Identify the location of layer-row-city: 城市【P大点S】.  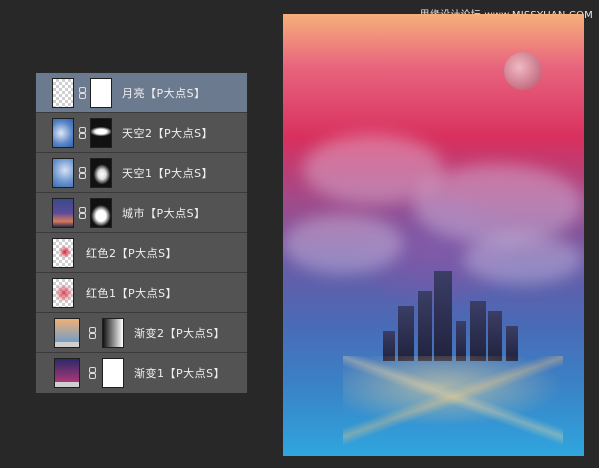
(141, 213).